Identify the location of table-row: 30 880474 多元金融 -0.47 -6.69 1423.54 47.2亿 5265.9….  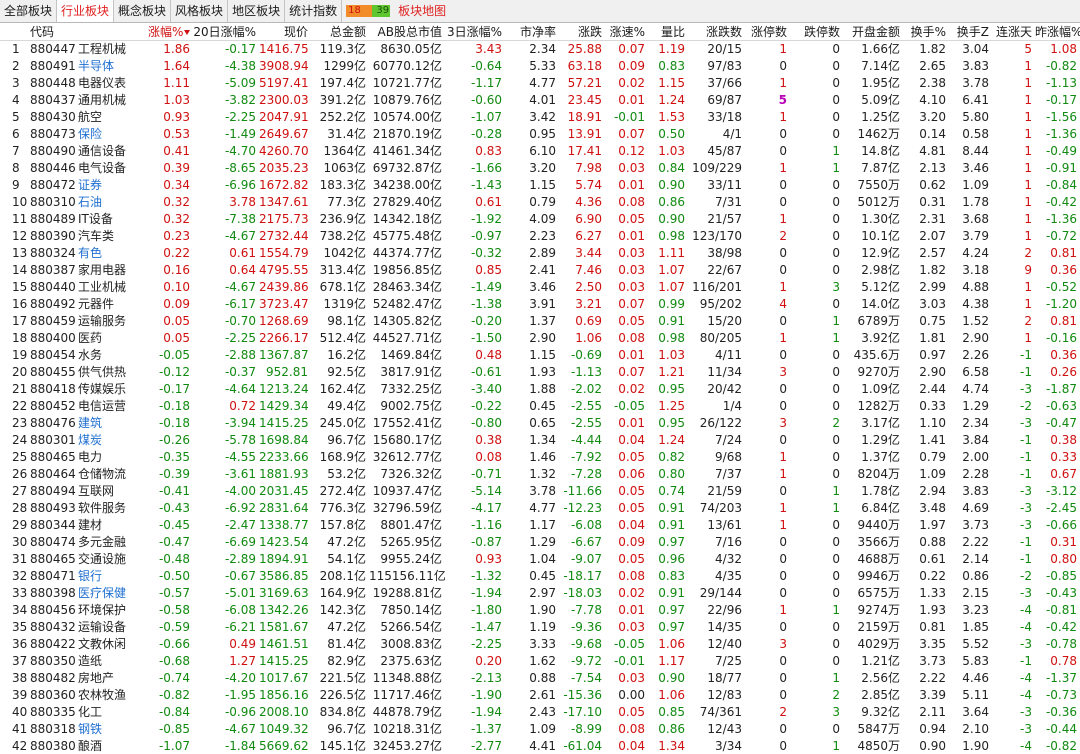
(540, 542).